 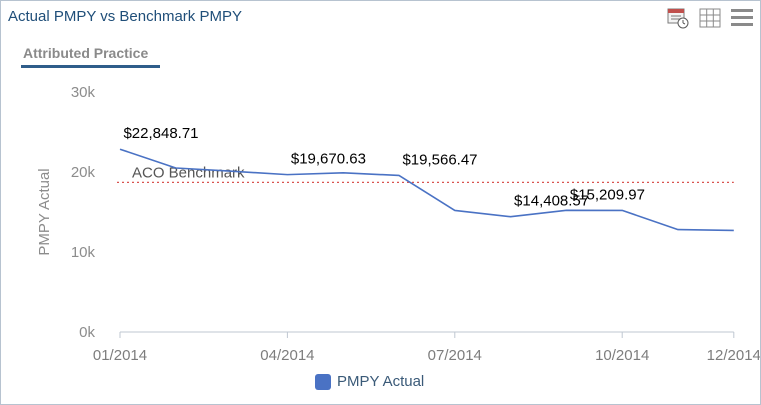 What do you see at coordinates (328, 159) in the screenshot?
I see `data-label: $19,670.63` at bounding box center [328, 159].